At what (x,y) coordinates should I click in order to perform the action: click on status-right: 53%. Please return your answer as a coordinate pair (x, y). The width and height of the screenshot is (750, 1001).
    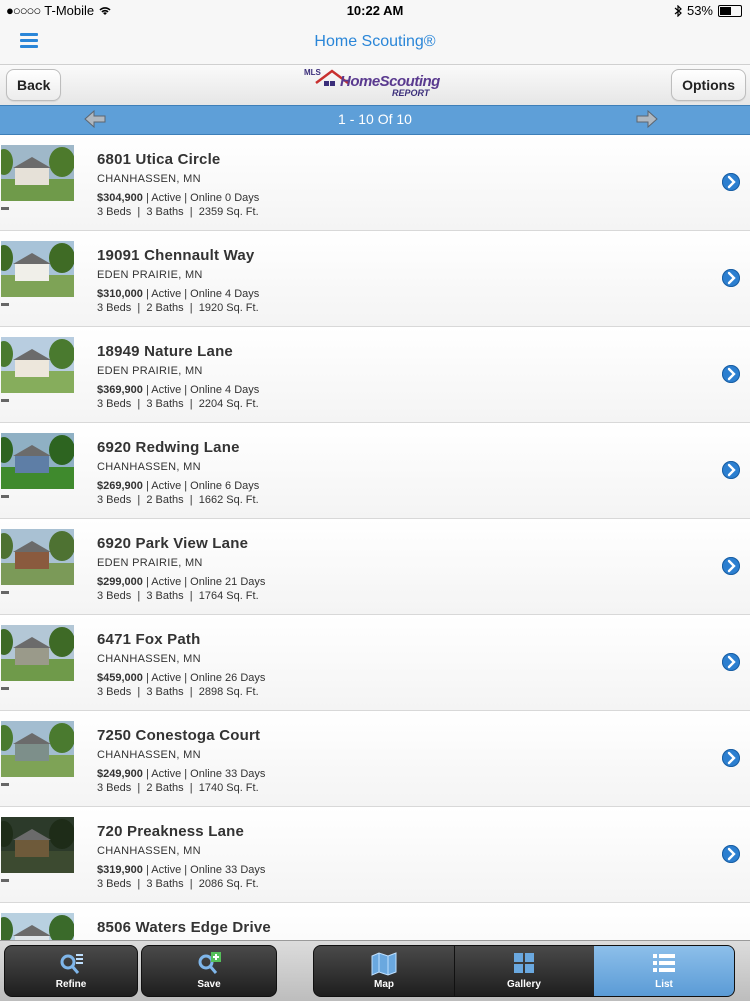
    Looking at the image, I should click on (708, 10).